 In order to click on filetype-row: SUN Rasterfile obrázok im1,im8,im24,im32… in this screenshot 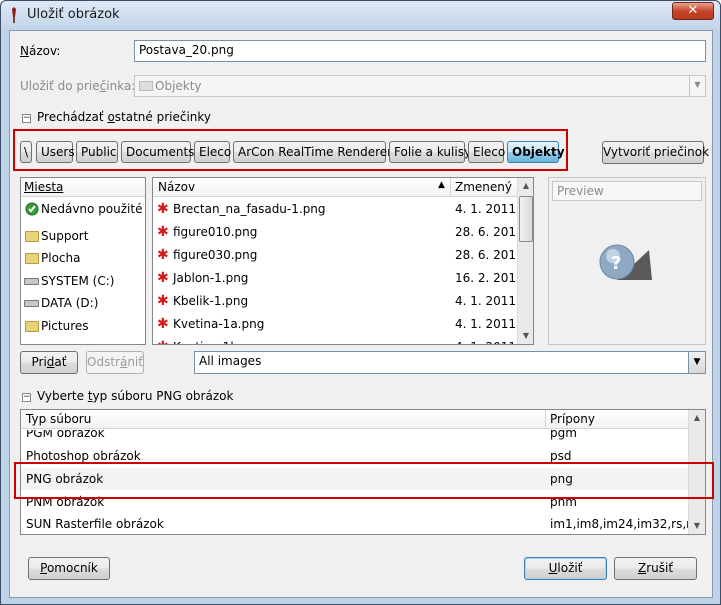, I will do `click(354, 523)`.